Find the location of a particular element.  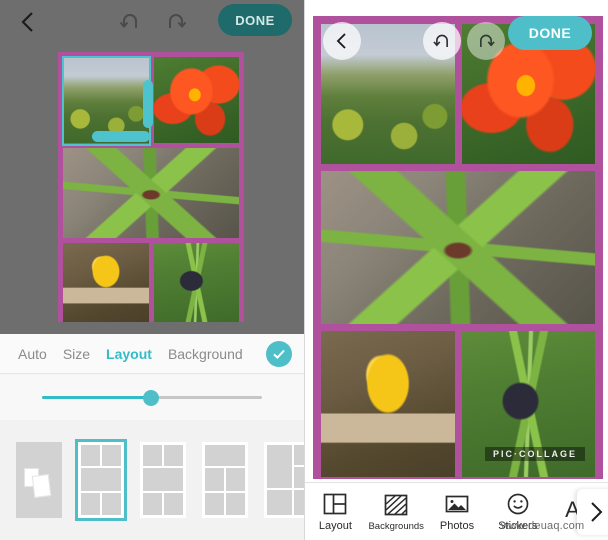

resize-handle-vertical is located at coordinates (148, 104).